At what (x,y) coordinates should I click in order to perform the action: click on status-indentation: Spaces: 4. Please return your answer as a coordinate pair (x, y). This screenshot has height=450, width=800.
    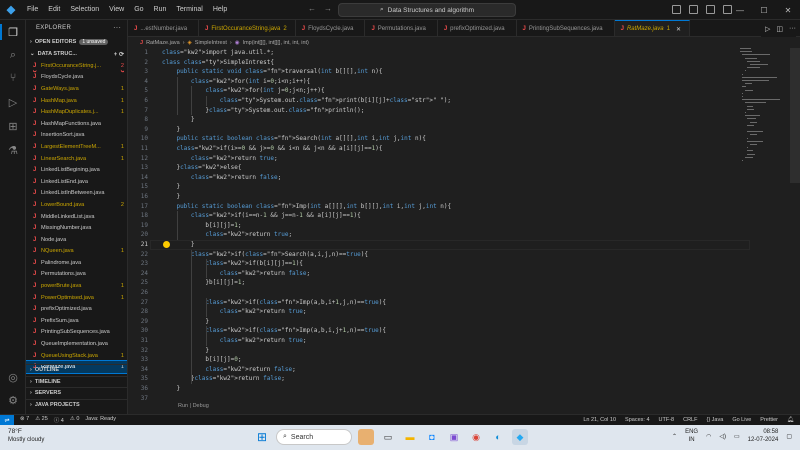
    Looking at the image, I should click on (637, 420).